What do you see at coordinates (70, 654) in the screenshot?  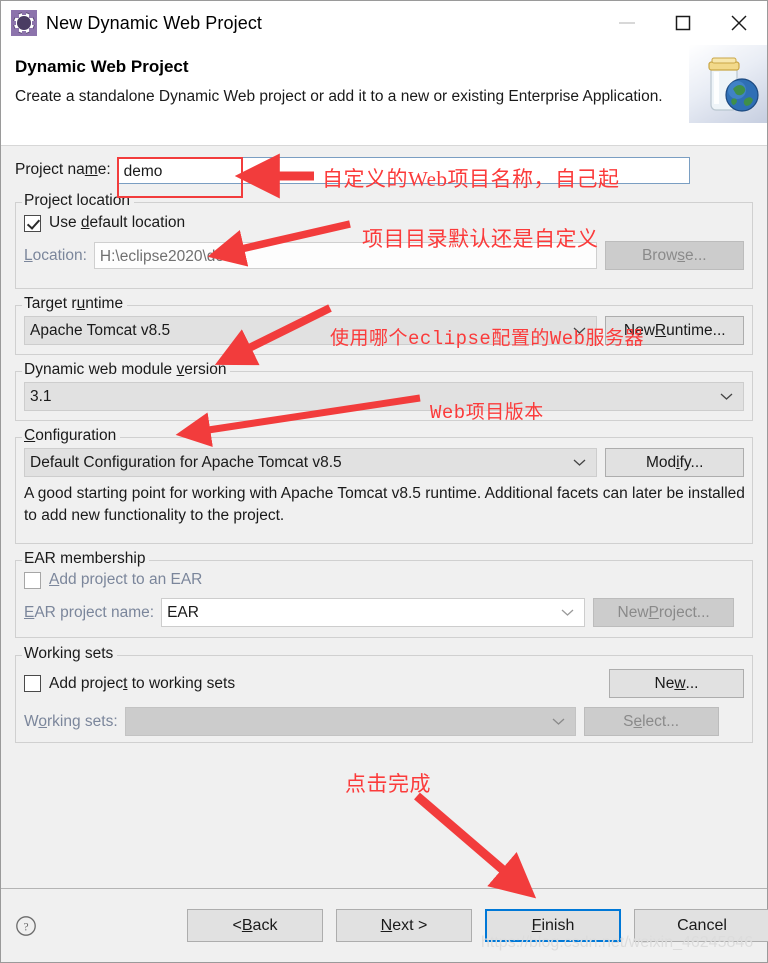 I see `working-sets-legend: Working sets` at bounding box center [70, 654].